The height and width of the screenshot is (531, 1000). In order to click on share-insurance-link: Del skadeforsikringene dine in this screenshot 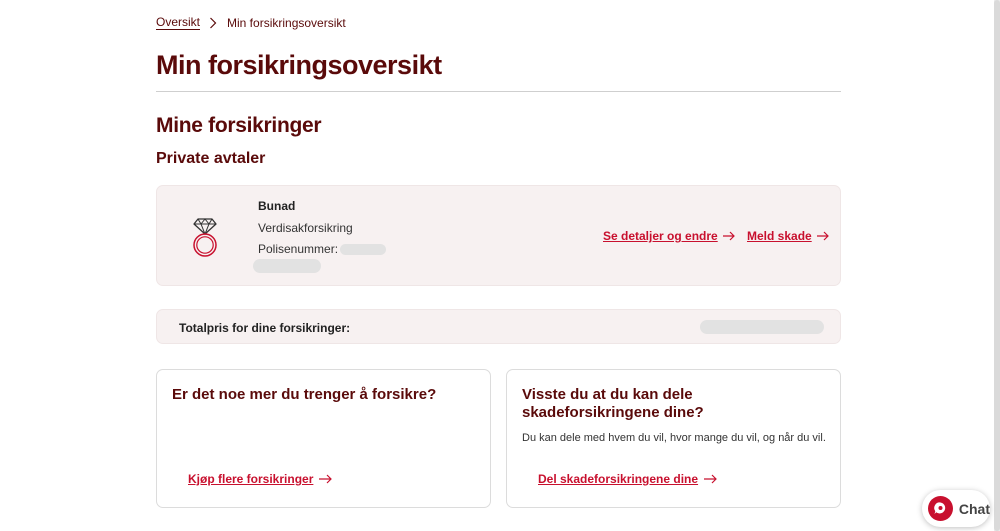, I will do `click(627, 479)`.